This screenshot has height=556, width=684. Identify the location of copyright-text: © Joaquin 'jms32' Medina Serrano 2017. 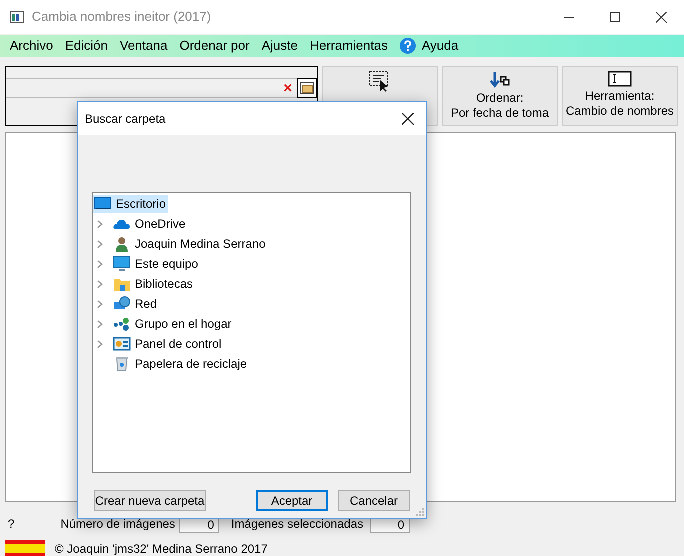
(161, 548).